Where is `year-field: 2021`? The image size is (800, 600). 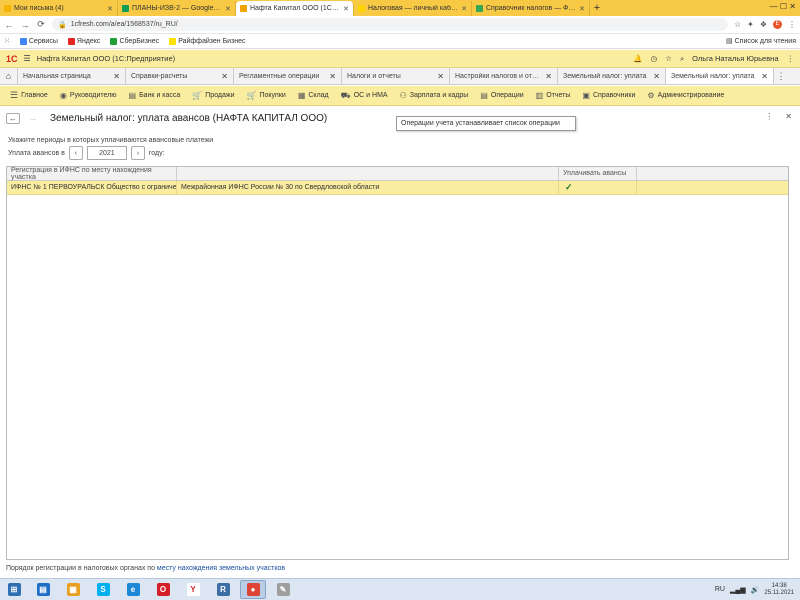 year-field: 2021 is located at coordinates (106, 153).